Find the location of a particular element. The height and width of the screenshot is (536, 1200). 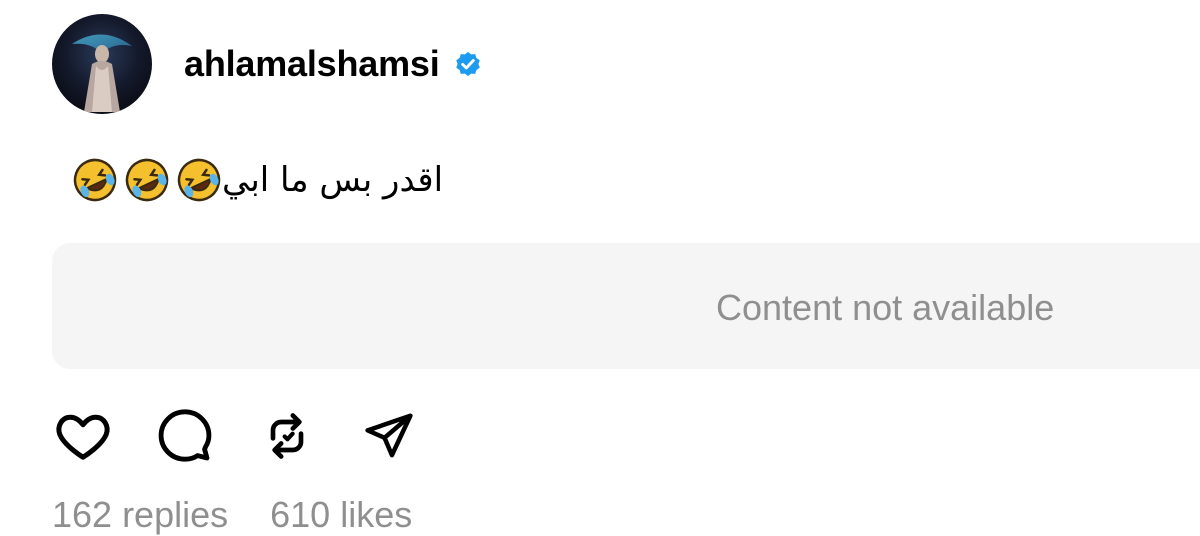

username: ahlamalshamsi is located at coordinates (312, 64).